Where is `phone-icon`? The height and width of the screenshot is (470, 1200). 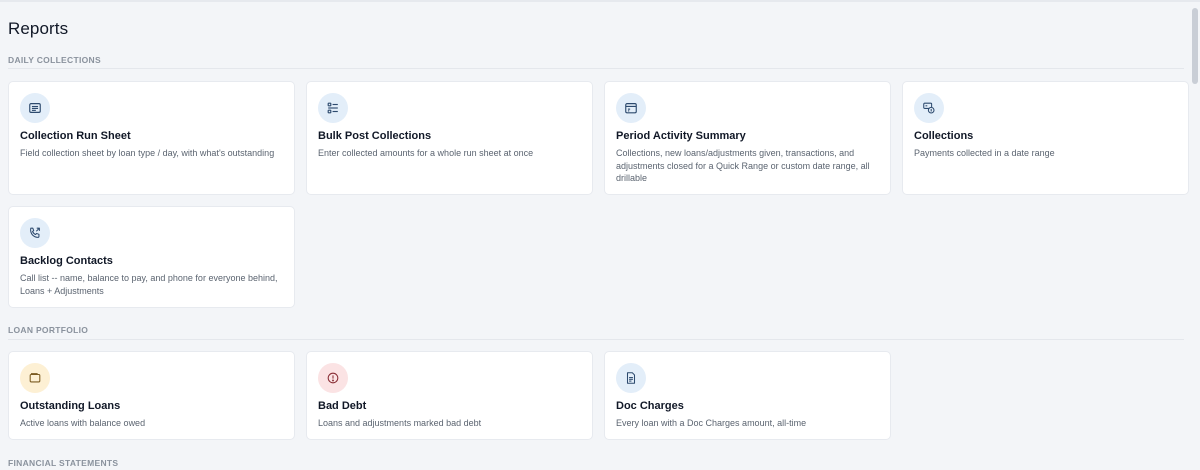 phone-icon is located at coordinates (35, 233).